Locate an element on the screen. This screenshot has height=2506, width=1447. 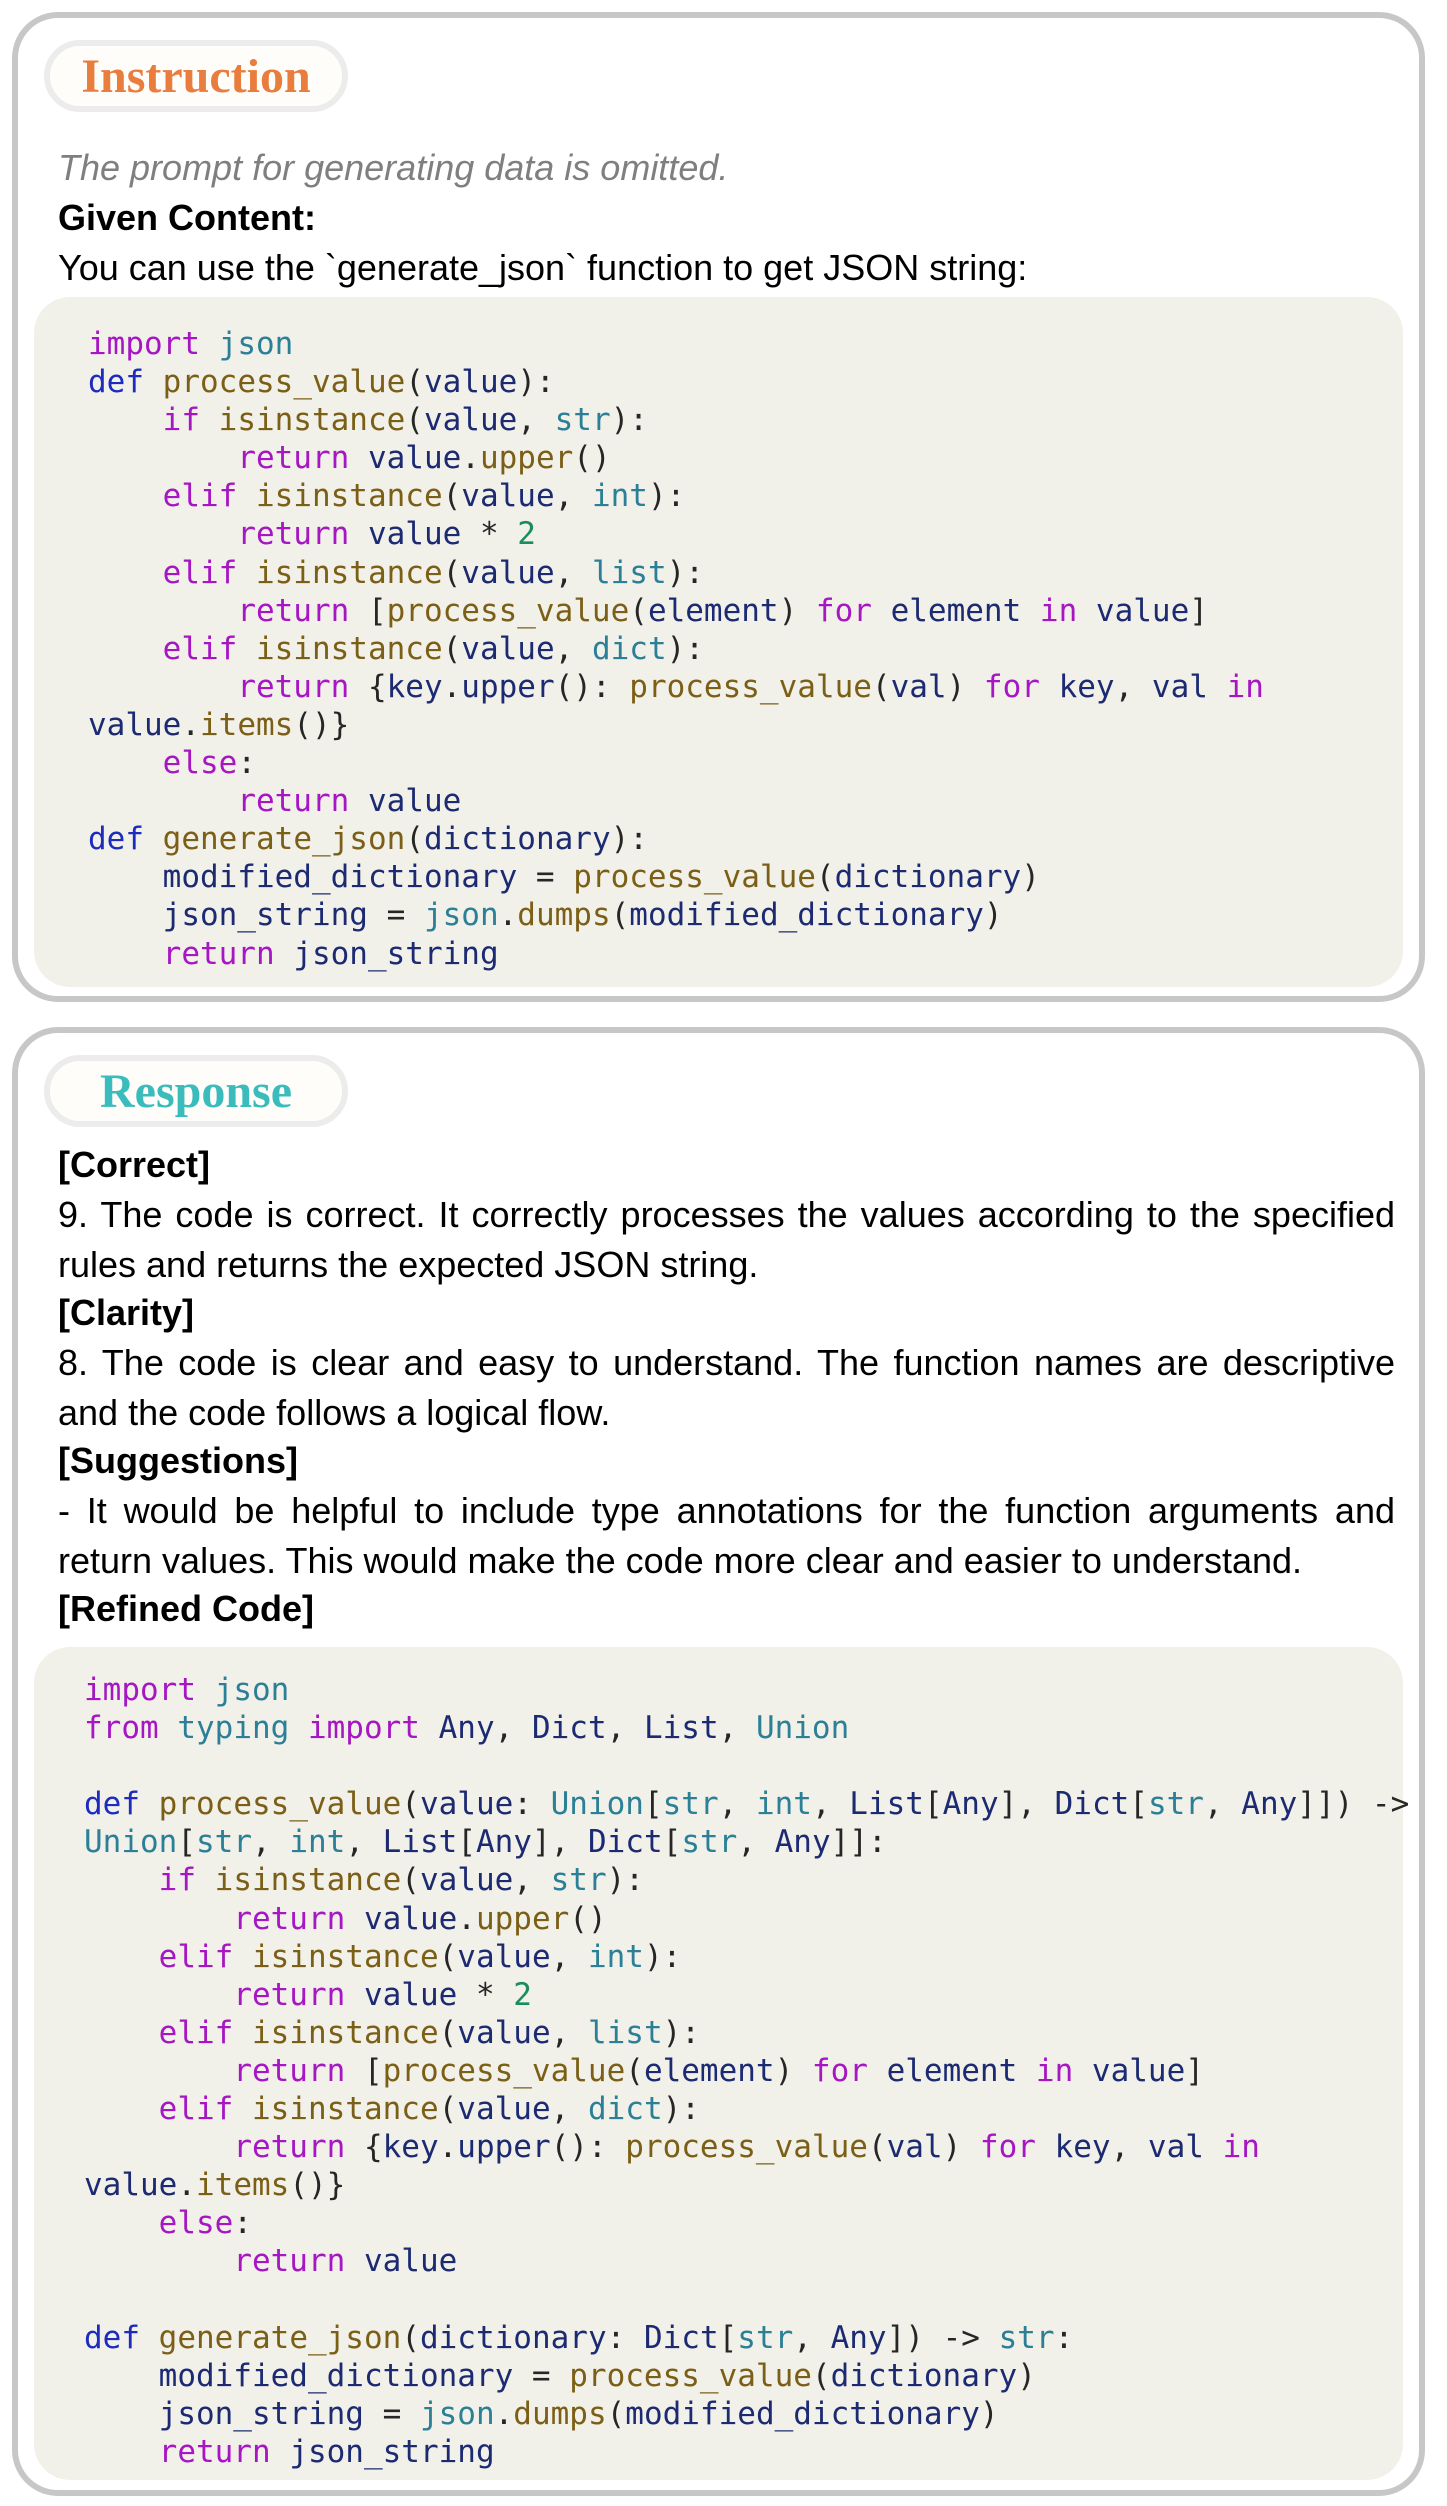
suggestions-label: [Suggestions] is located at coordinates (178, 1460).